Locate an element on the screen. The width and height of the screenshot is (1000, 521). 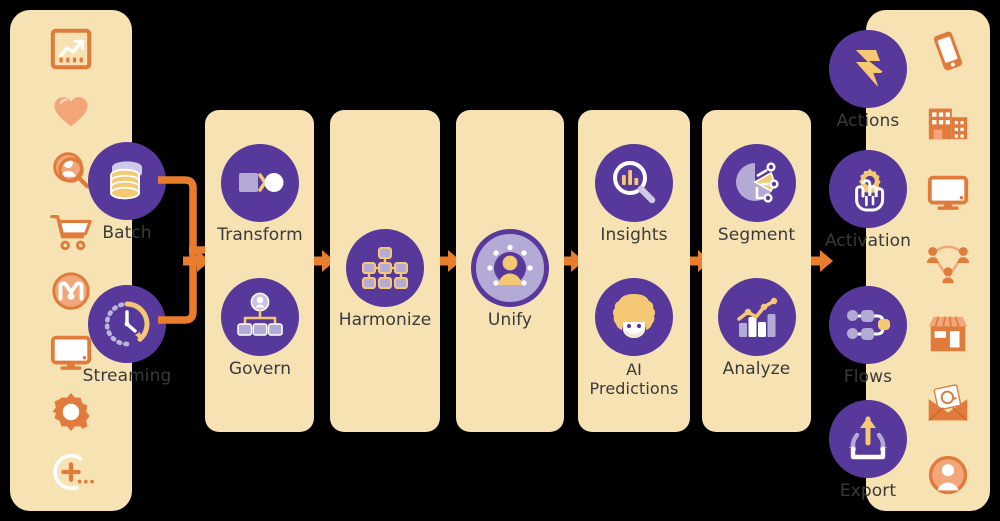
flow-nodes-icon is located at coordinates (868, 325).